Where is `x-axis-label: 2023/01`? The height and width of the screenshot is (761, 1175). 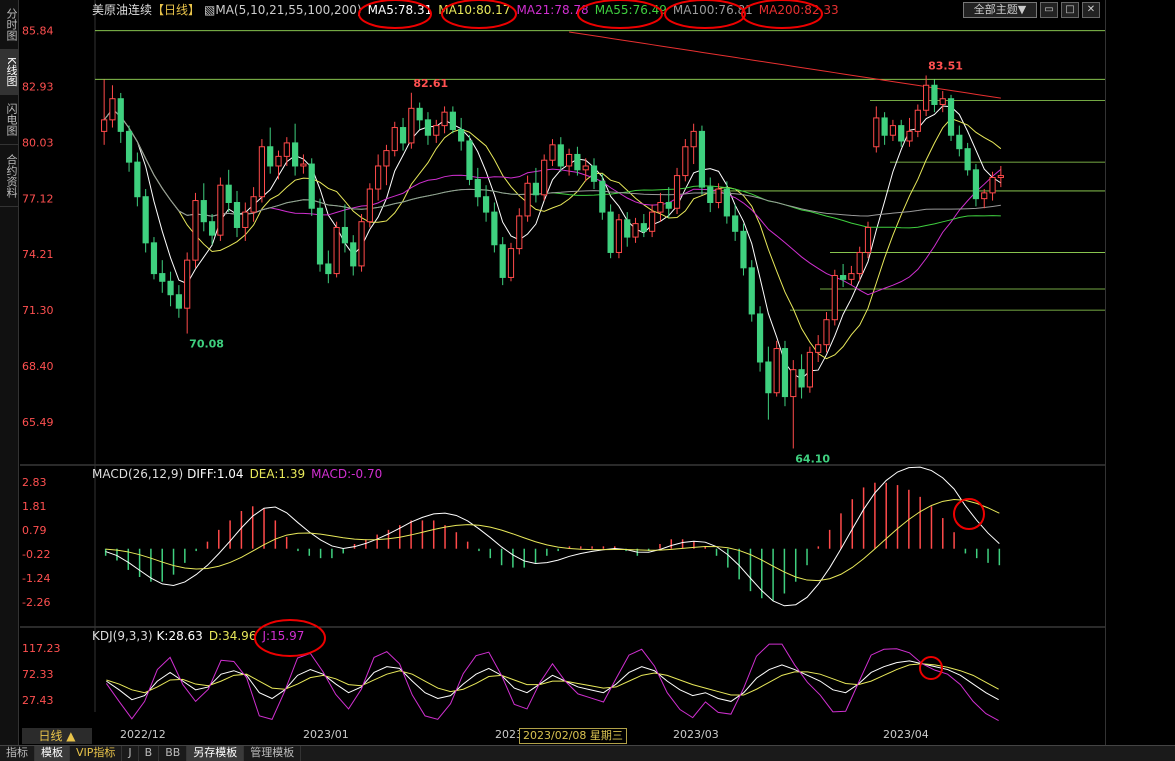
x-axis-label: 2023/01 is located at coordinates (326, 734).